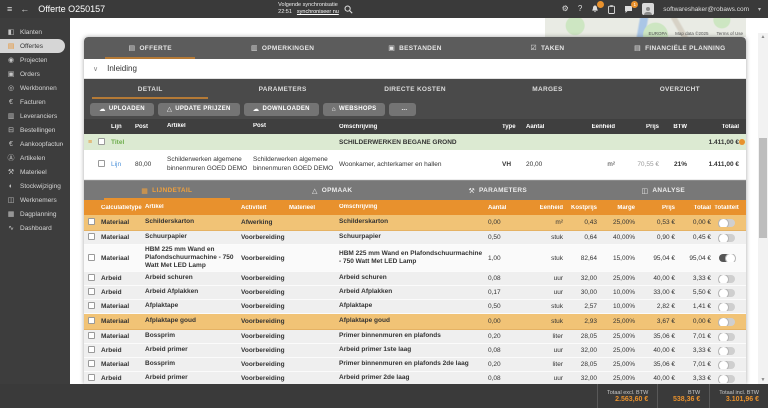 This screenshot has width=768, height=408. What do you see at coordinates (547, 89) in the screenshot?
I see `subtab-marges: MARGES` at bounding box center [547, 89].